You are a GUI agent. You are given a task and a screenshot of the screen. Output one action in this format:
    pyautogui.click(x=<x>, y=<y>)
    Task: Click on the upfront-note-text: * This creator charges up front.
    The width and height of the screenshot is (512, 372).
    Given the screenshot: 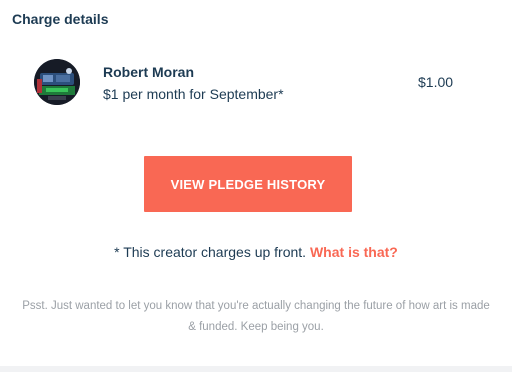 What is the action you would take?
    pyautogui.click(x=210, y=252)
    